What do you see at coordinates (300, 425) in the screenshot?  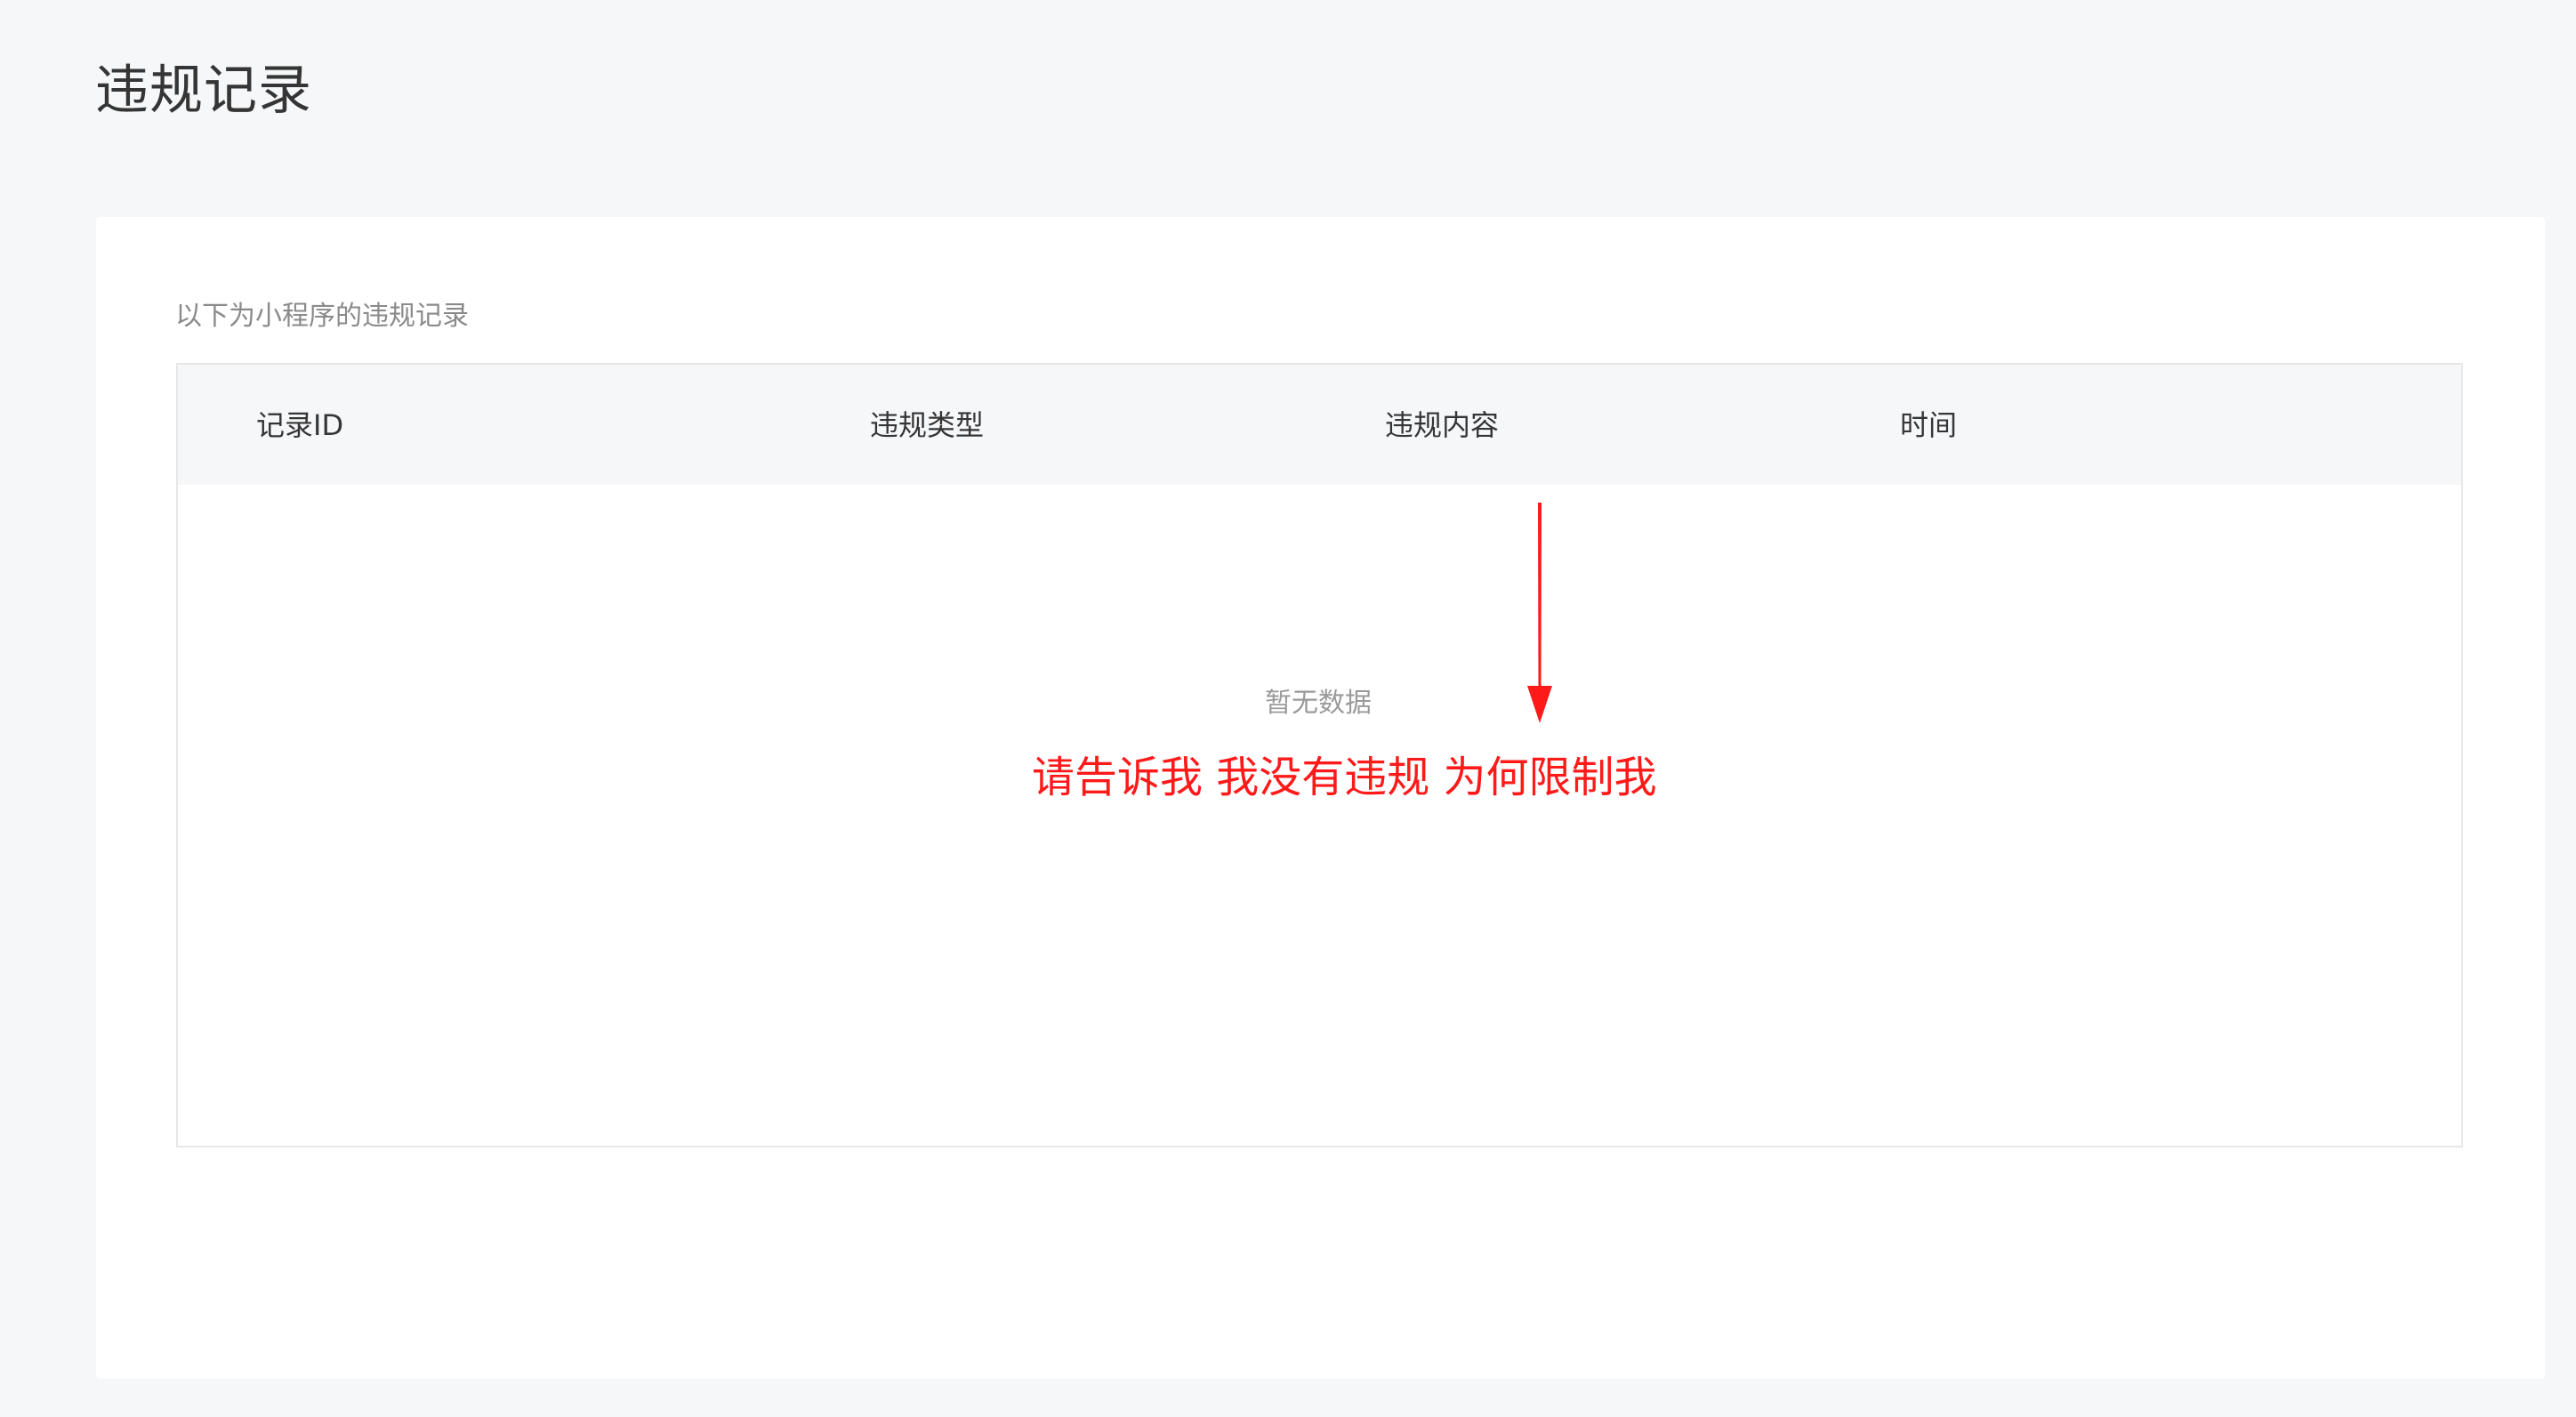 I see `column-header-record-id: 记录ID` at bounding box center [300, 425].